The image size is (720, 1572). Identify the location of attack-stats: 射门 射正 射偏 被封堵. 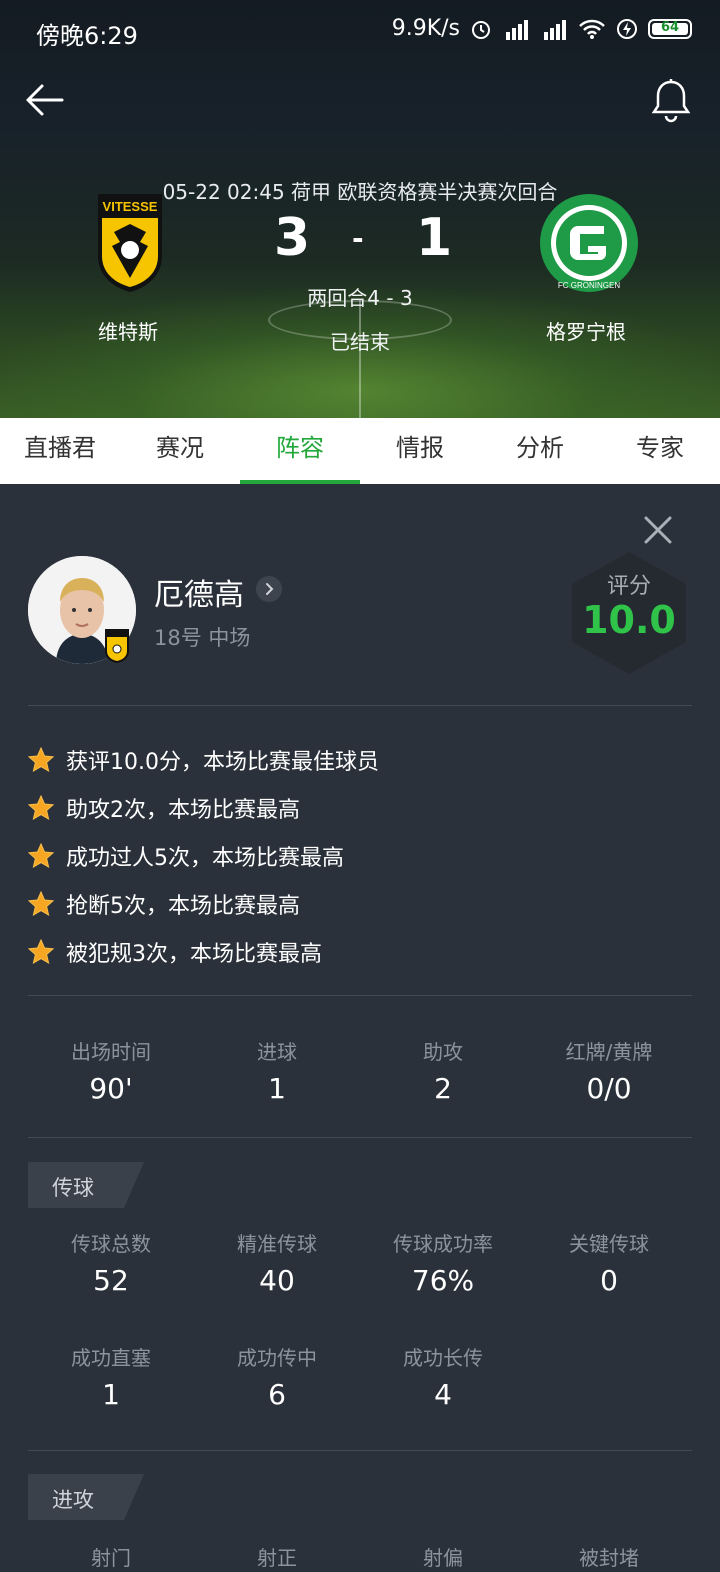
(360, 1557).